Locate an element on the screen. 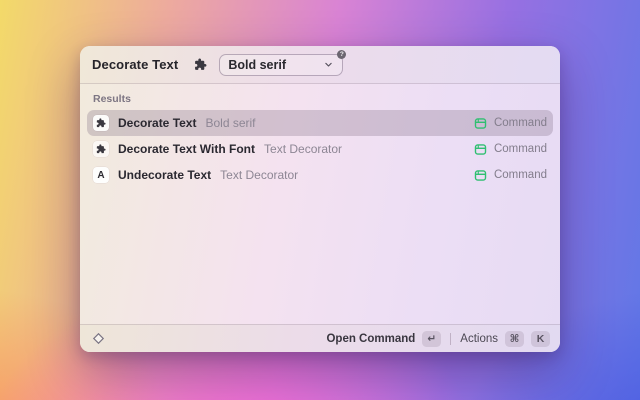  question-badge: ? is located at coordinates (342, 54).